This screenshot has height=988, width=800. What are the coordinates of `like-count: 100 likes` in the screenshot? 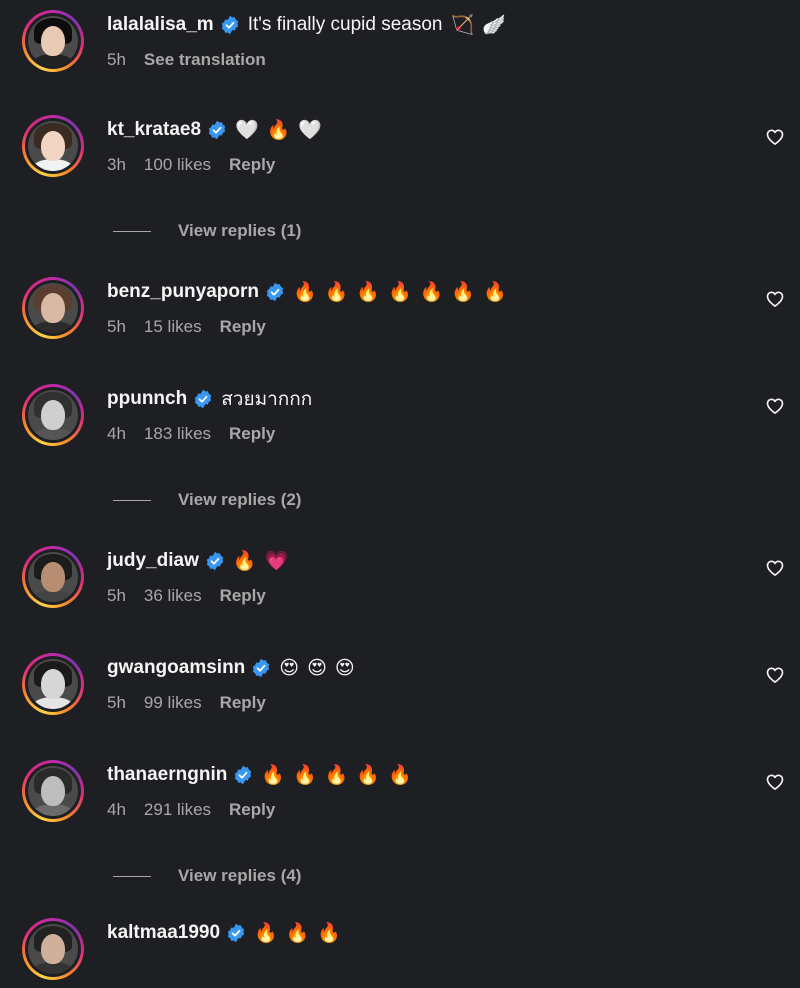 It's located at (177, 165).